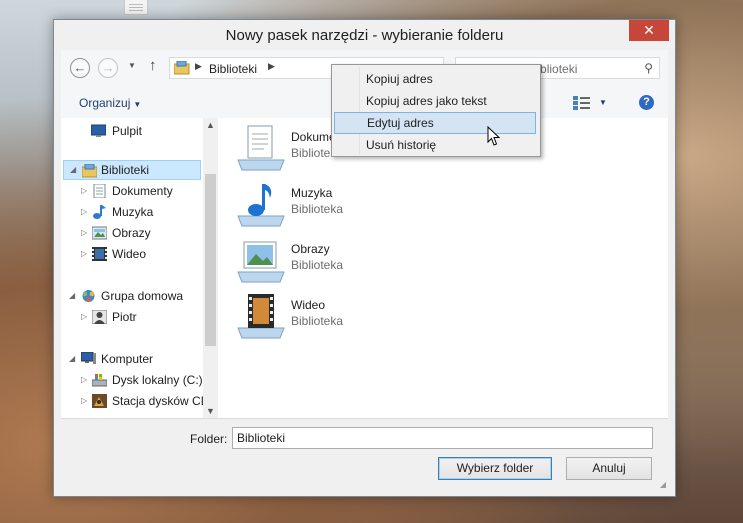 The width and height of the screenshot is (743, 523). I want to click on tree-item-dokumenty: ▷ Dokumenty, so click(131, 191).